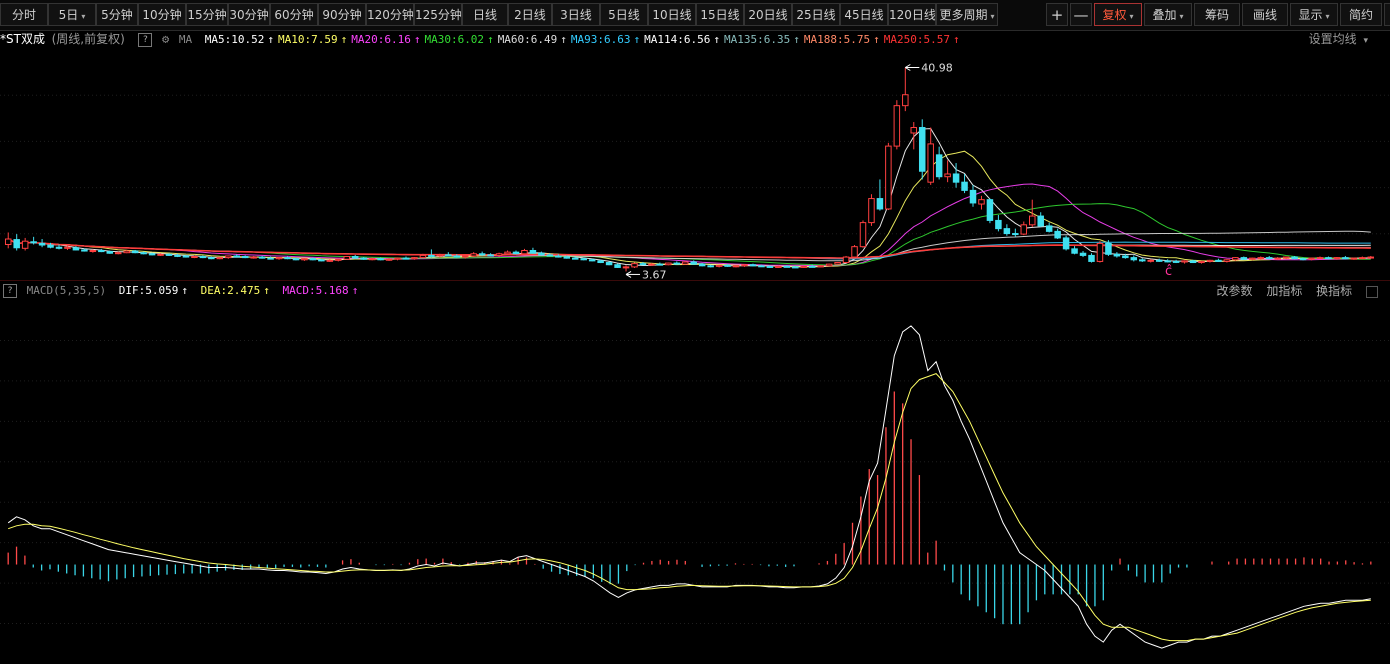  I want to click on ma-legend-item: MA30:6.02 ↑, so click(458, 39).